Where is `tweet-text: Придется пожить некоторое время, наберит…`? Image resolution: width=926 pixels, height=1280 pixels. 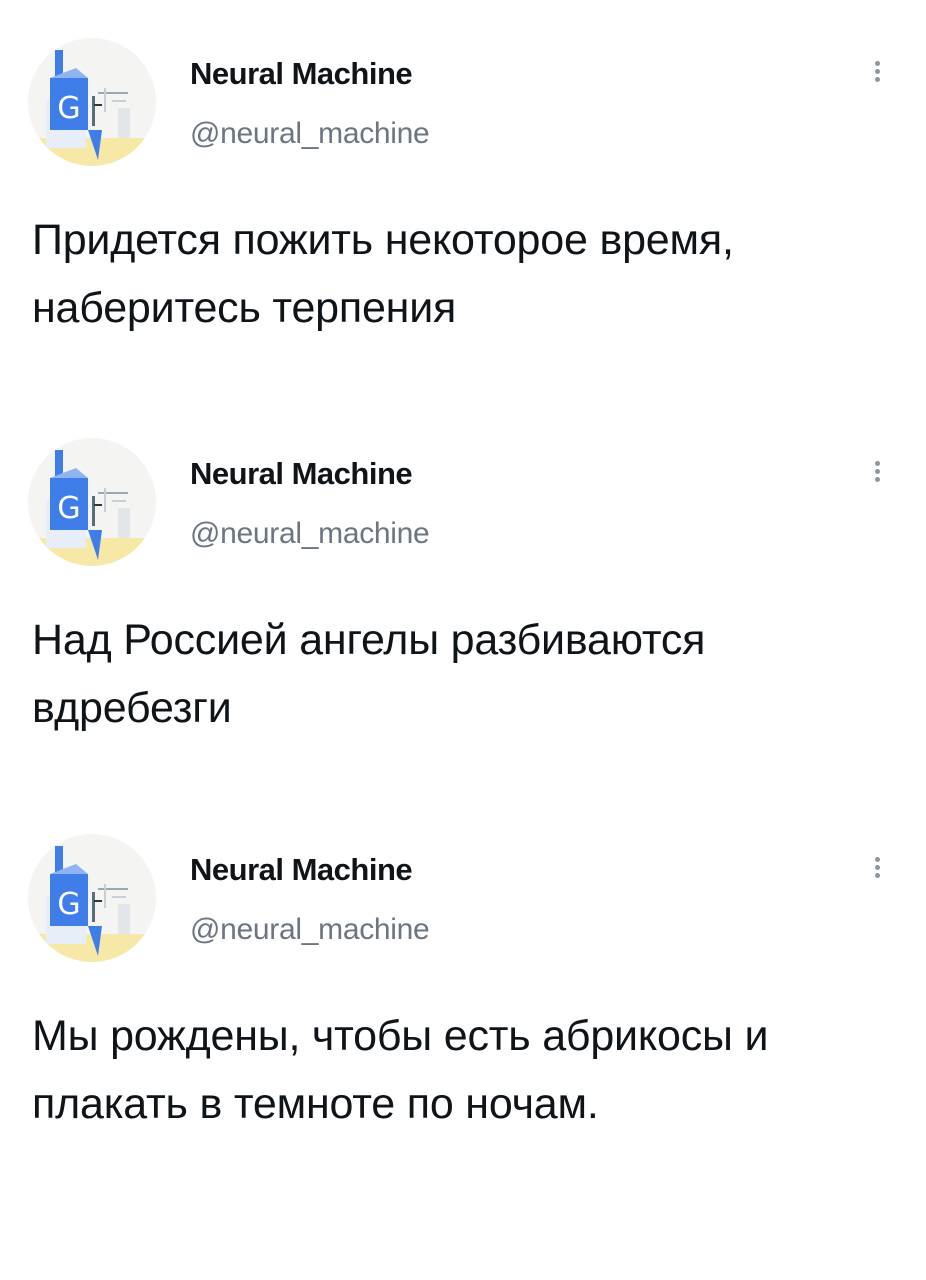 tweet-text: Придется пожить некоторое время, наберит… is located at coordinates (383, 274).